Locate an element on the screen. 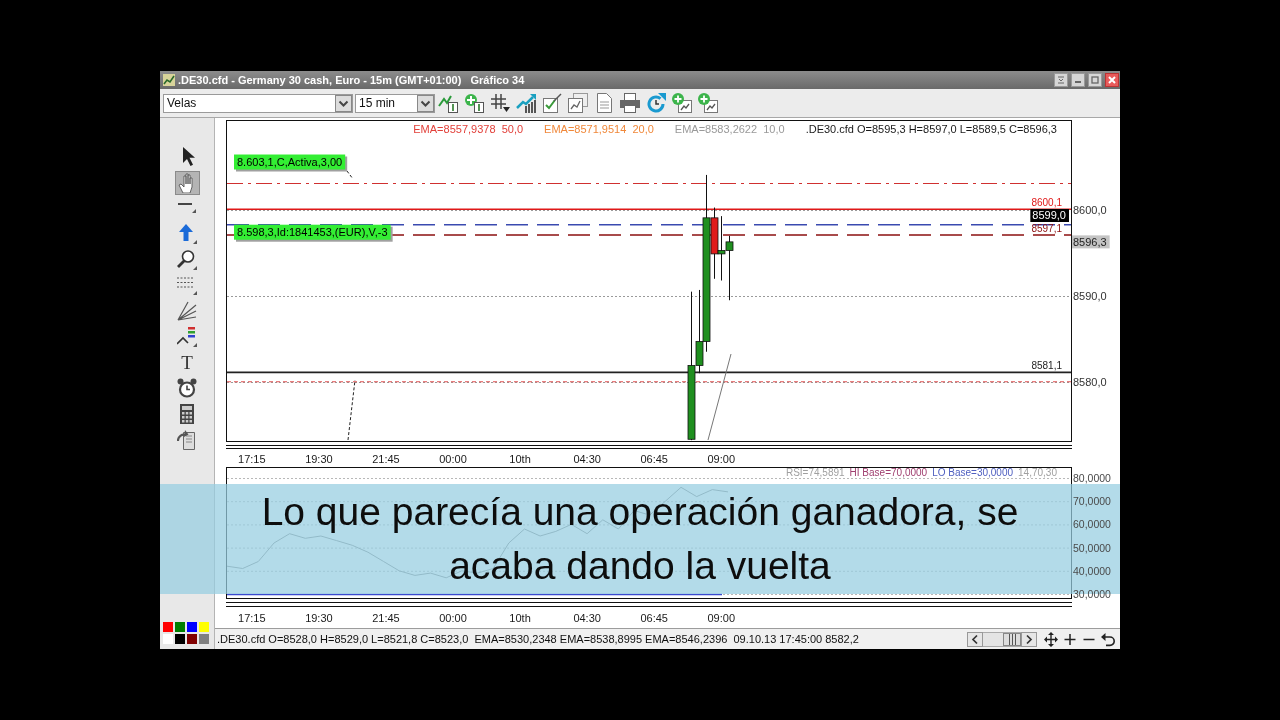 The image size is (1280, 720). indicator-label: 14,70,30 is located at coordinates (1037, 473).